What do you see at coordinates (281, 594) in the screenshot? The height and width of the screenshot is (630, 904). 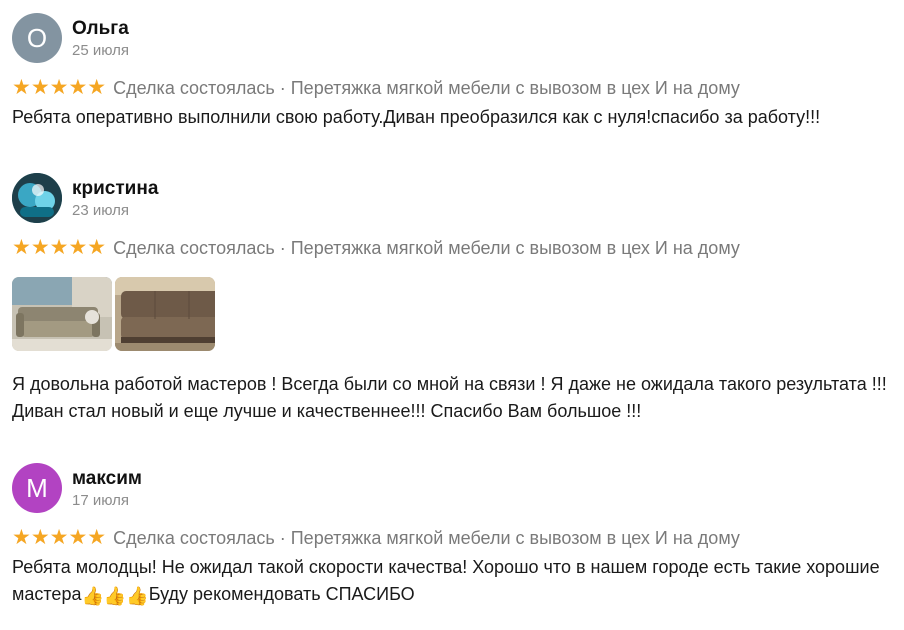 I see `review-text-part: Буду рекомендовать СПАСИБО` at bounding box center [281, 594].